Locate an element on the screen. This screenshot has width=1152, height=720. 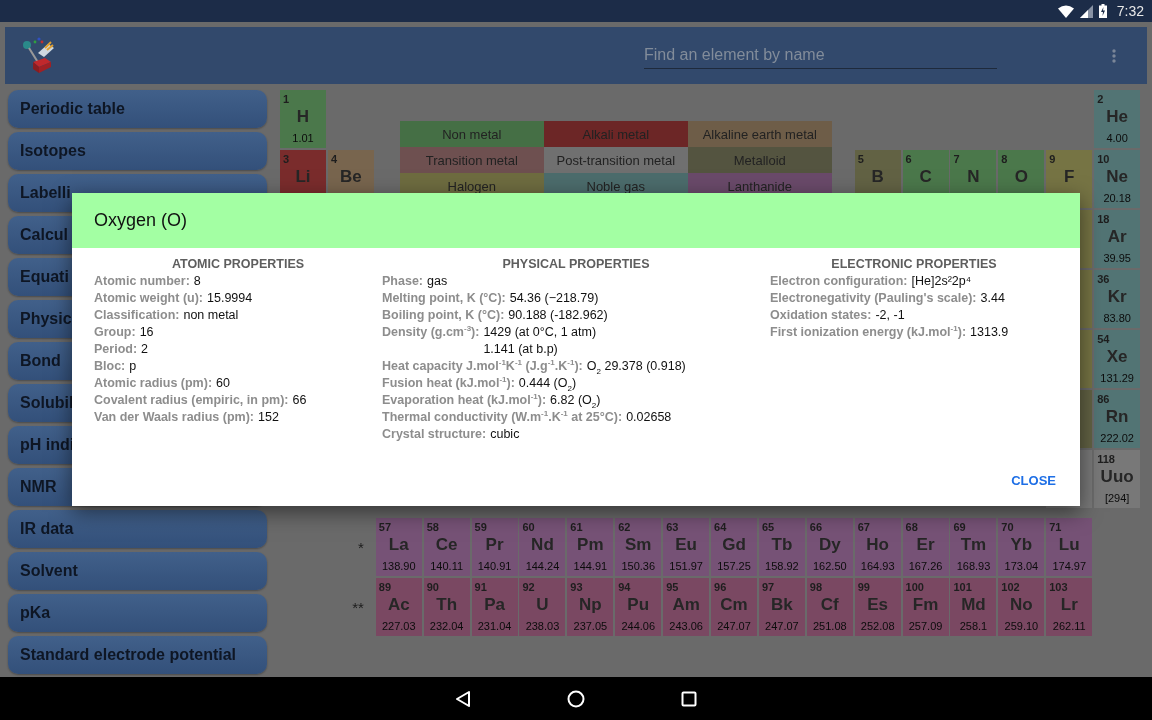
atomic-weight: 243.06 is located at coordinates (686, 626).